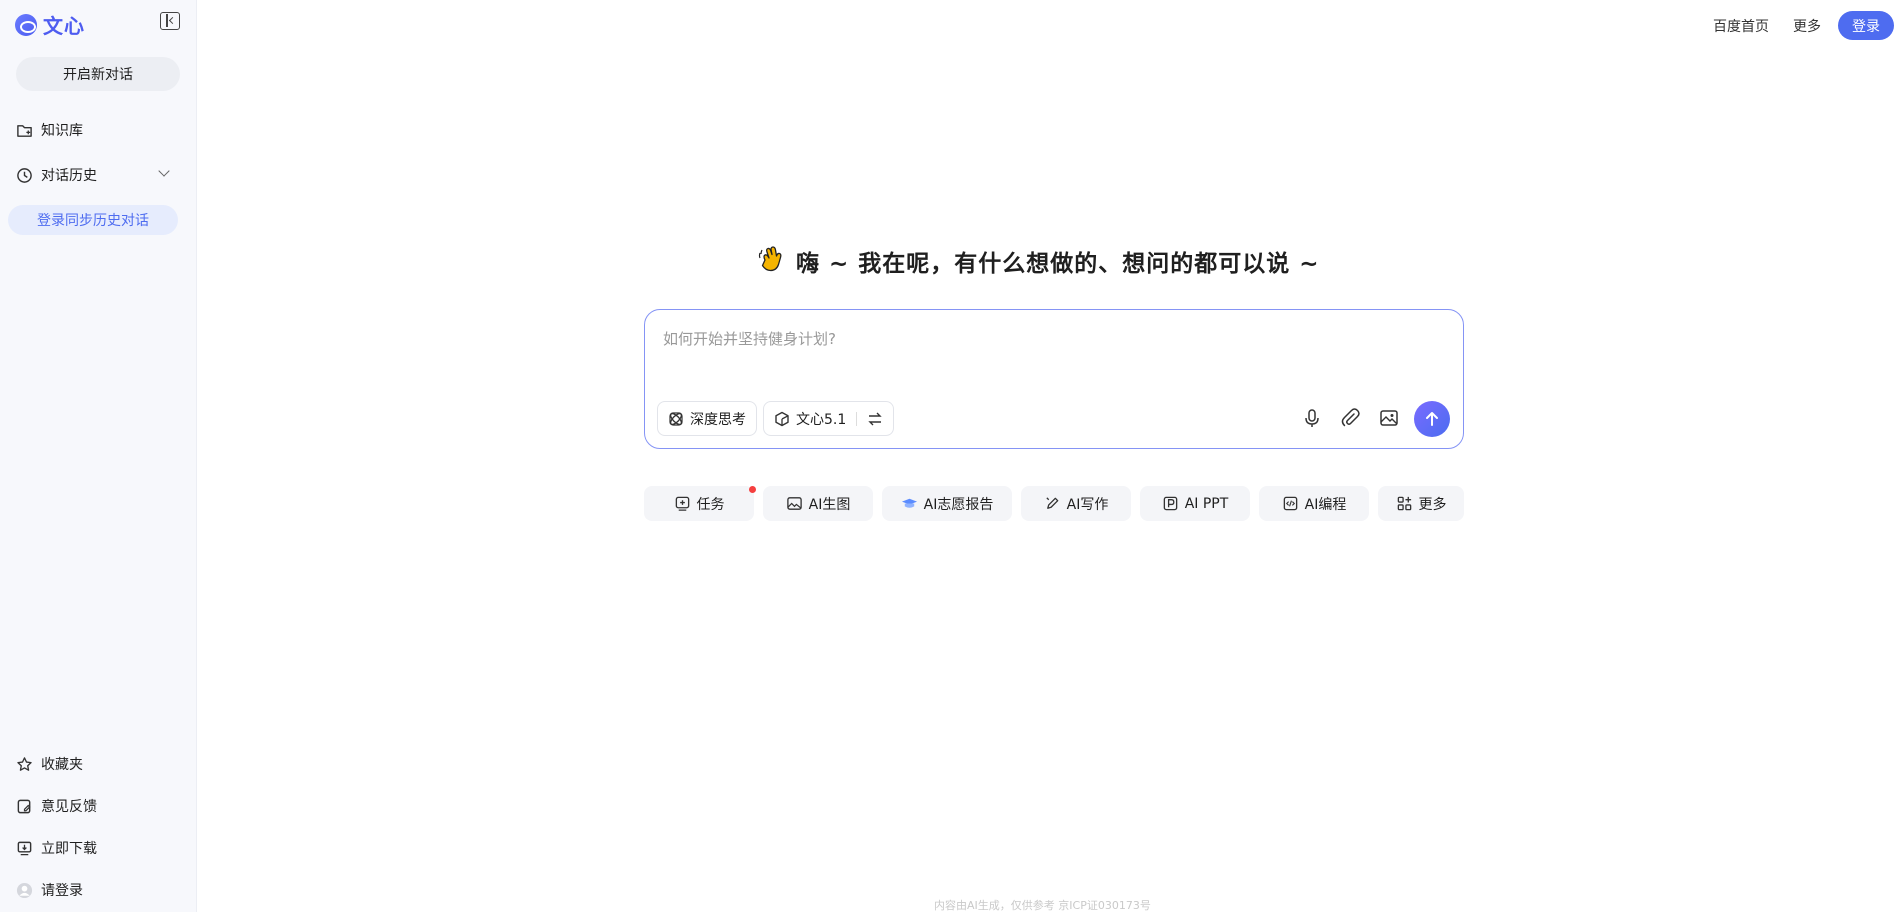 The height and width of the screenshot is (912, 1900). I want to click on quick-action-ai-report: AI志愿报告, so click(947, 503).